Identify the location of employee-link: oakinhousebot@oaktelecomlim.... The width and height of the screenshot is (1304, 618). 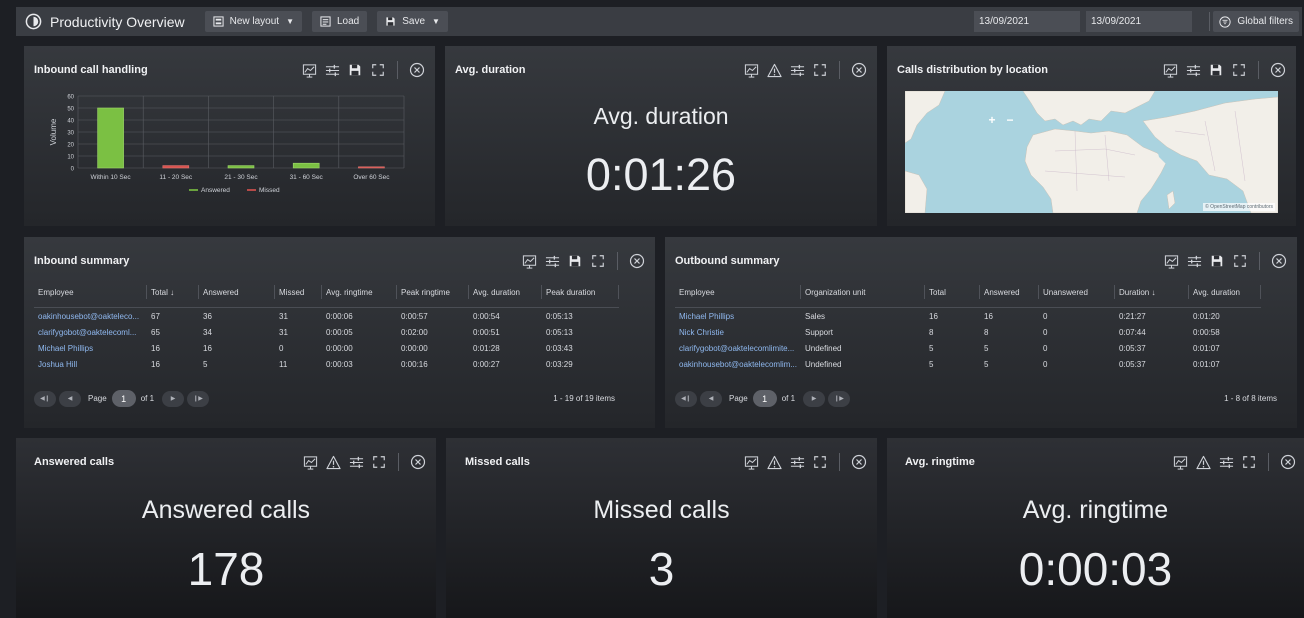
(738, 364).